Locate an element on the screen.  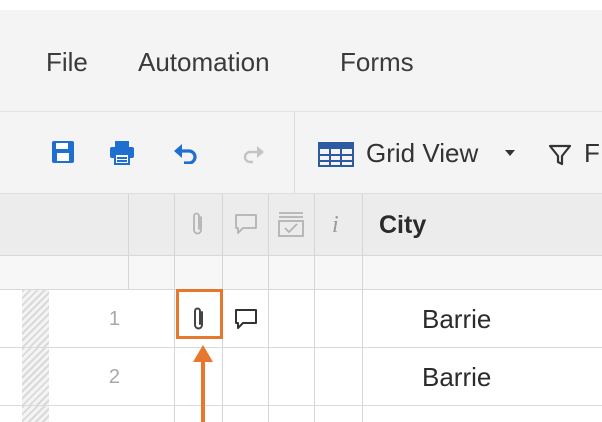
top-margin is located at coordinates (301, 5).